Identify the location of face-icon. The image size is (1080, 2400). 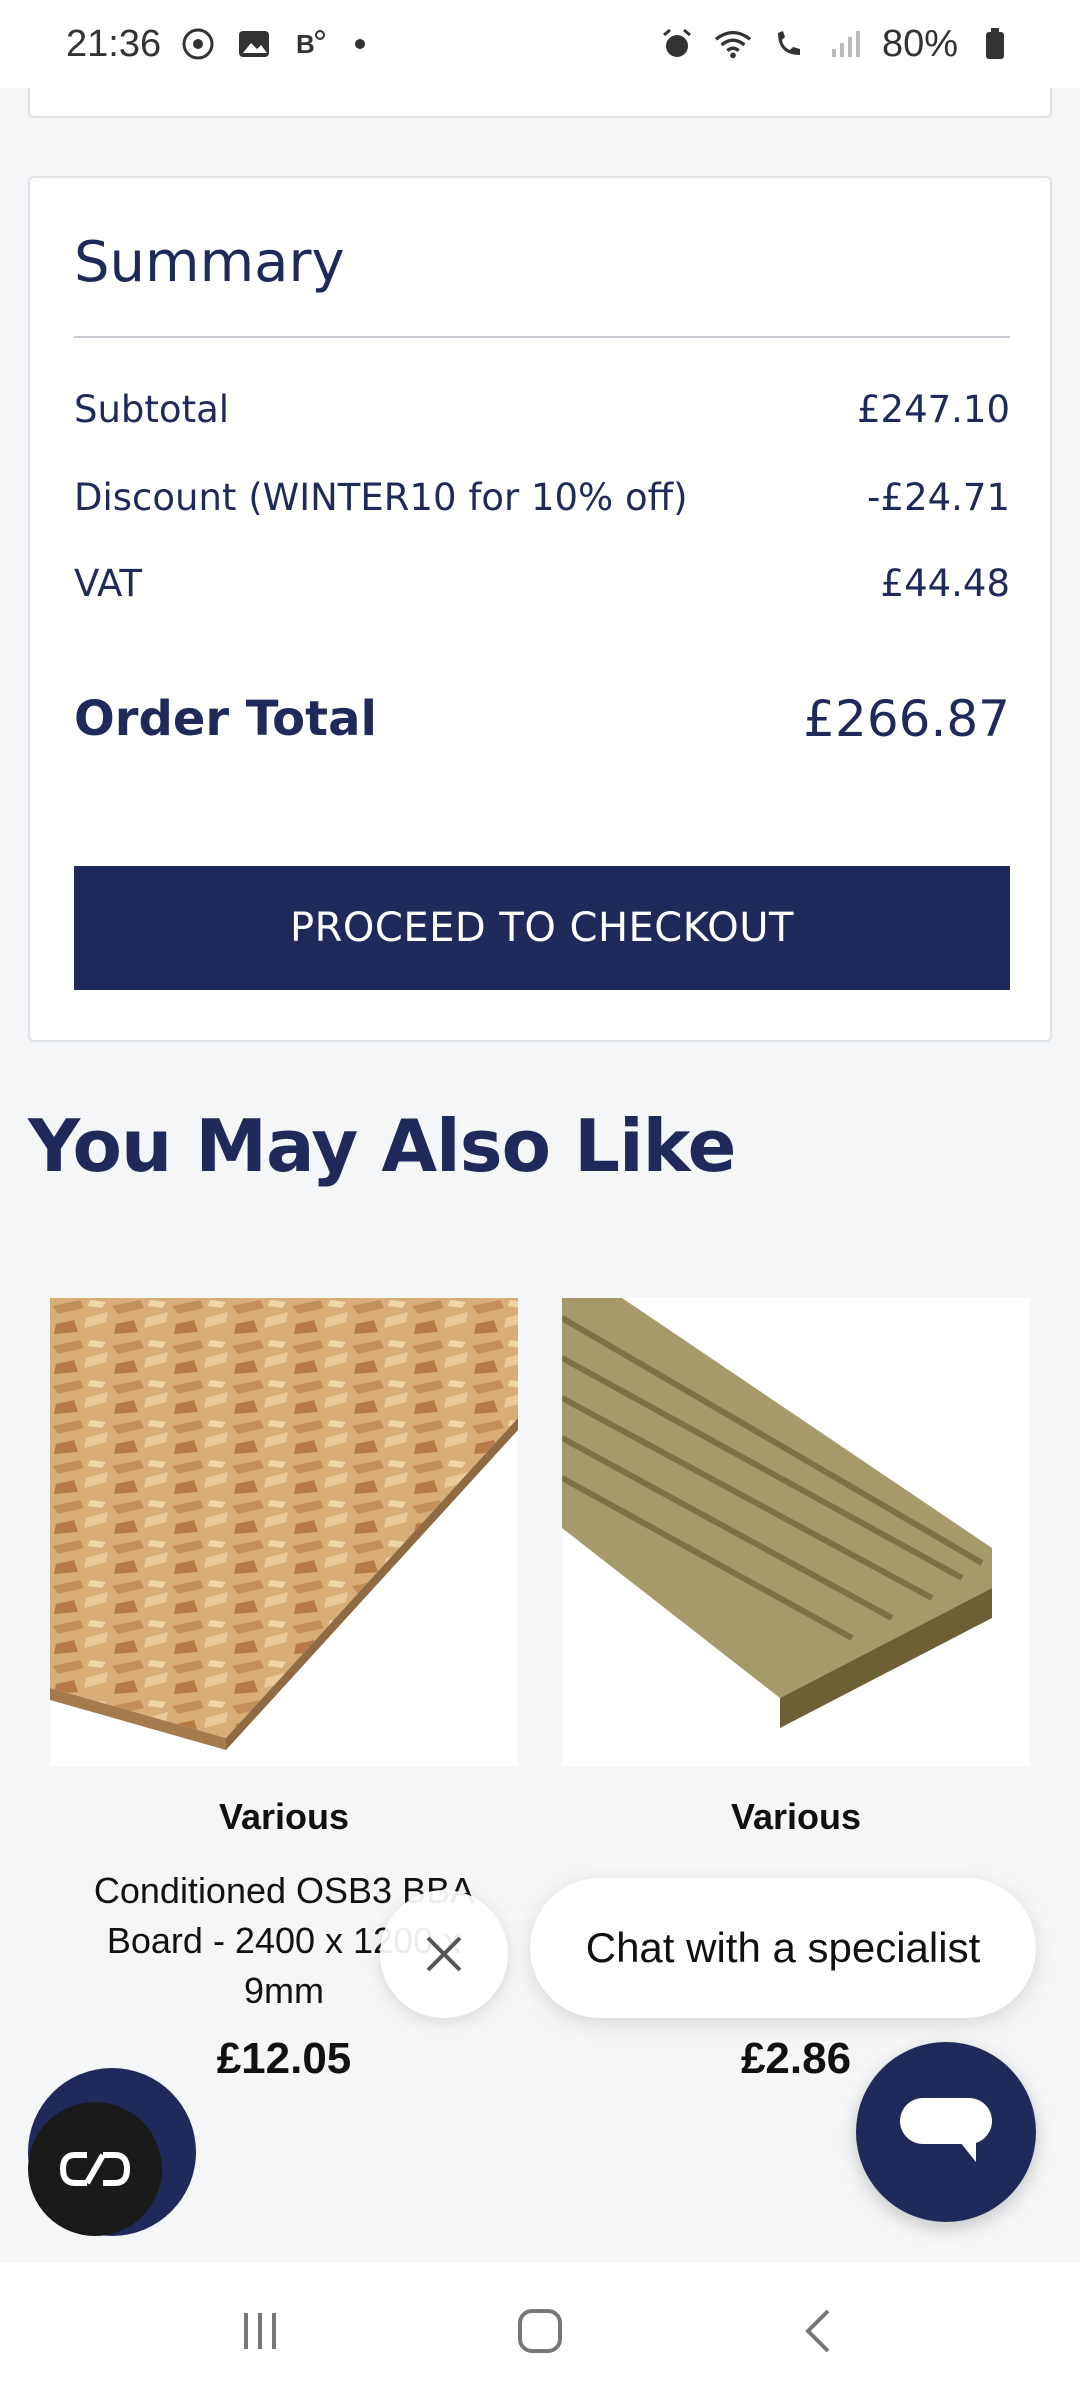
(198, 44).